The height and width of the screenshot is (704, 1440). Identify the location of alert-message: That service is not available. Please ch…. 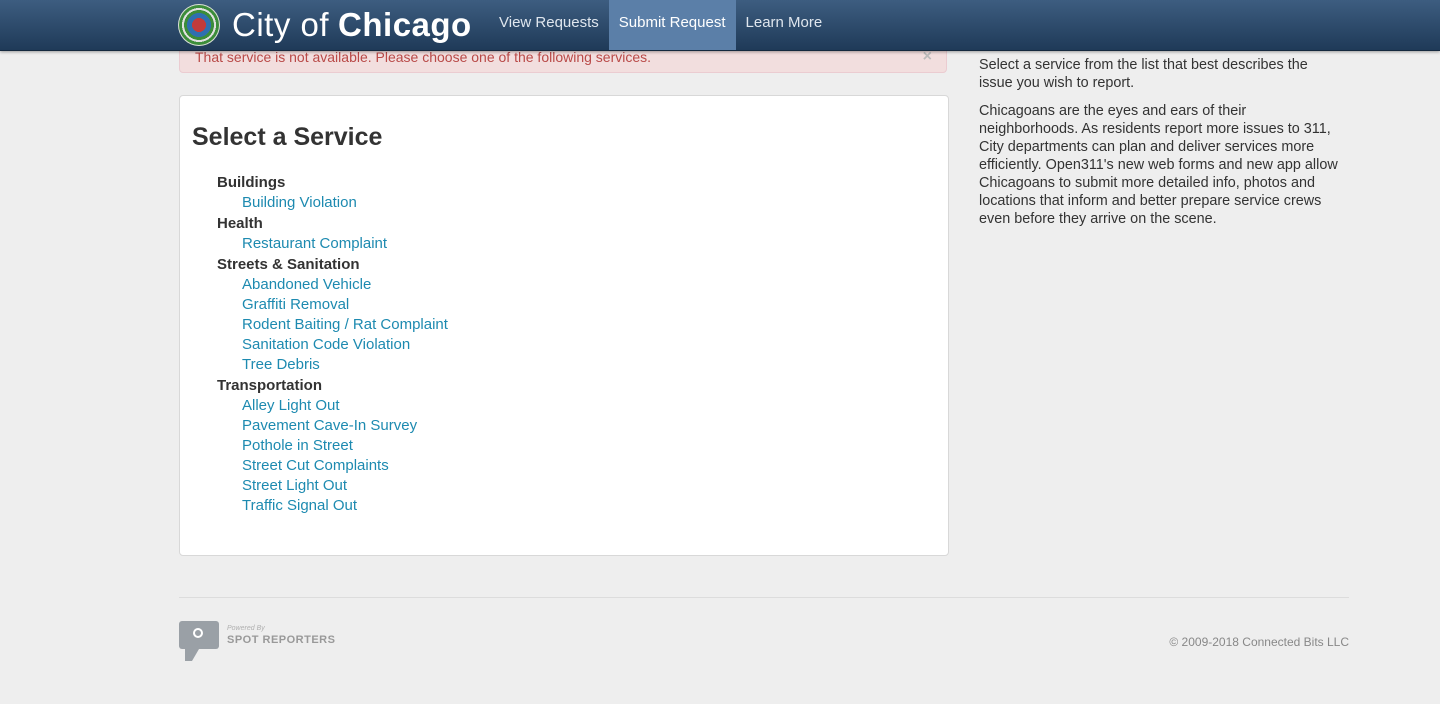
(423, 57).